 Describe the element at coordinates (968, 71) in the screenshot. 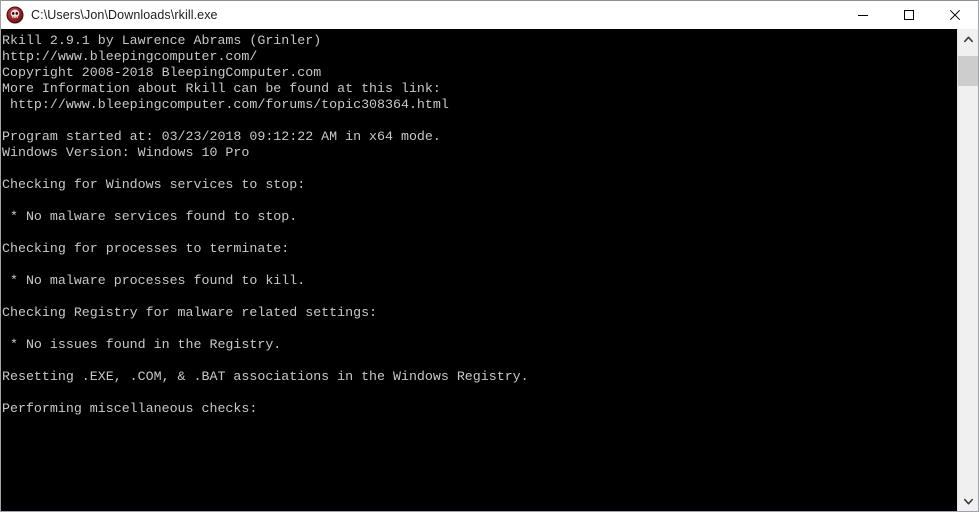

I see `scrollbar-thumb` at that location.